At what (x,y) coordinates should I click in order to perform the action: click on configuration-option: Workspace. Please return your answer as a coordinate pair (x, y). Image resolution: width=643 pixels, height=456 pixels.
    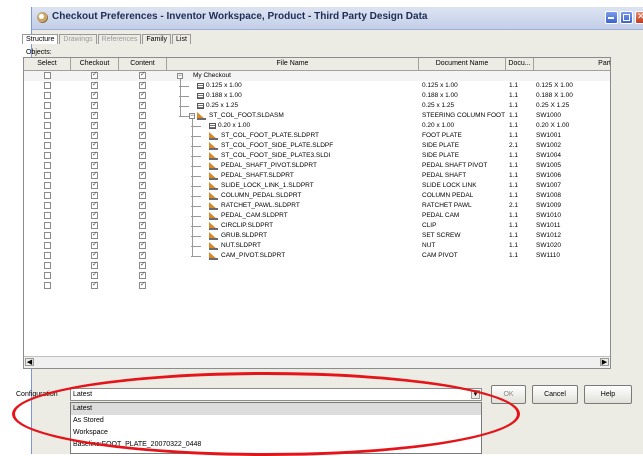
    Looking at the image, I should click on (276, 433).